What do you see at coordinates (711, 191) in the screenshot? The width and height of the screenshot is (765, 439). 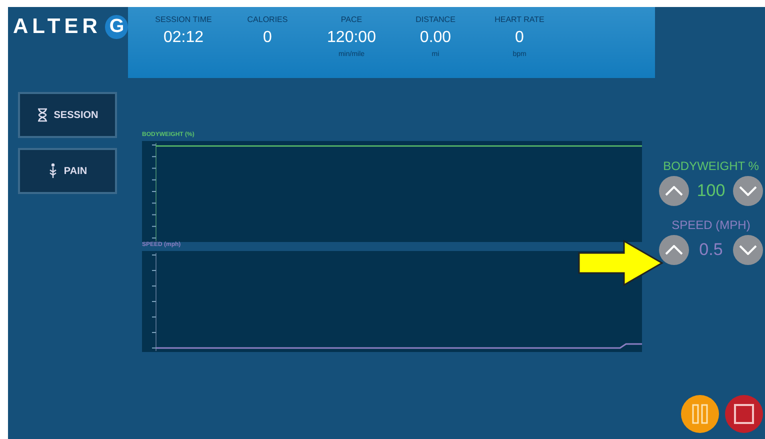 I see `control-value: 100` at bounding box center [711, 191].